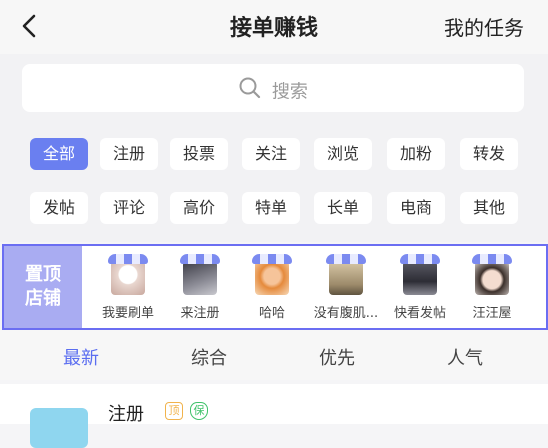  What do you see at coordinates (337, 357) in the screenshot?
I see `tab-priority: 优先` at bounding box center [337, 357].